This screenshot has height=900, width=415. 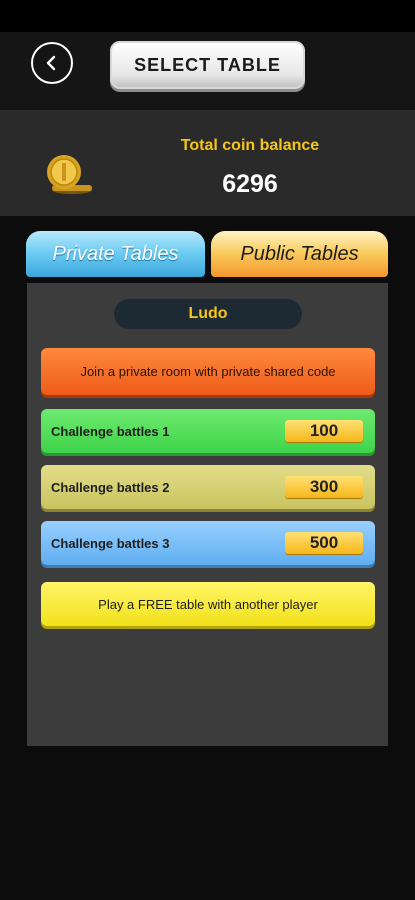 I want to click on challenge-battle-1-label: Challenge battles 1, so click(x=110, y=431).